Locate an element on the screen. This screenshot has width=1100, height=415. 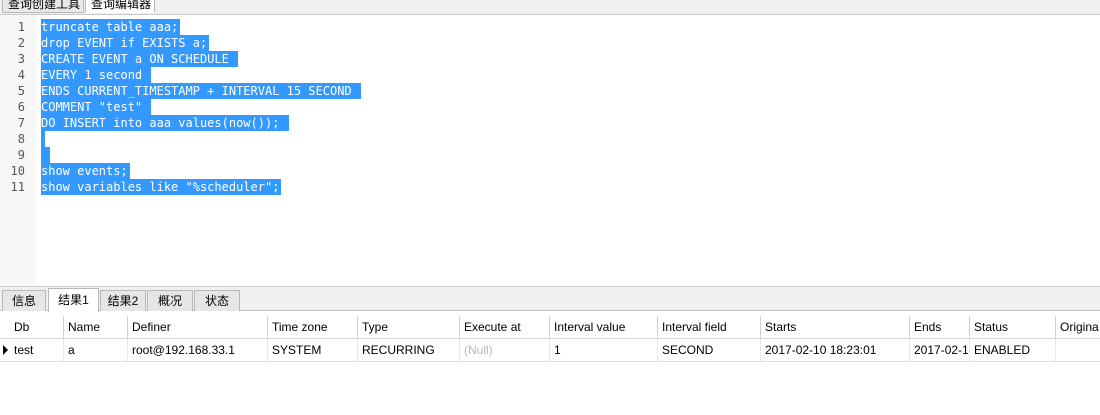
column-header-db: Db is located at coordinates (37, 327).